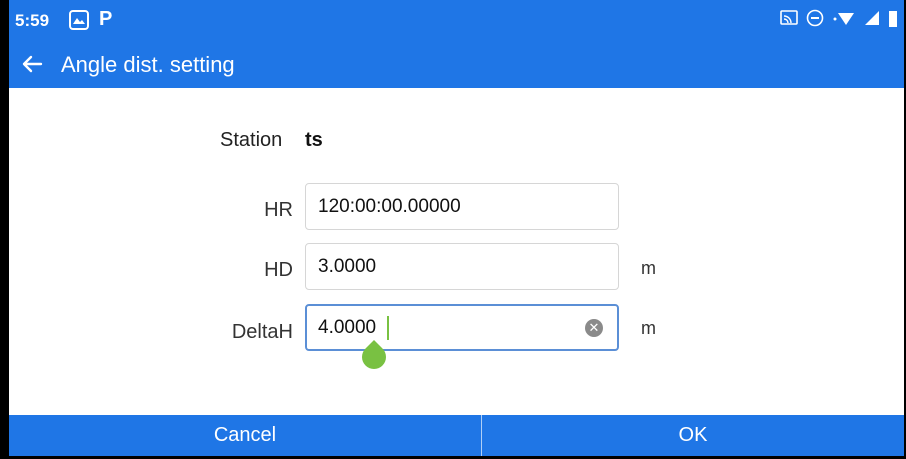 This screenshot has width=906, height=459. What do you see at coordinates (815, 20) in the screenshot?
I see `do-not-disturb-icon` at bounding box center [815, 20].